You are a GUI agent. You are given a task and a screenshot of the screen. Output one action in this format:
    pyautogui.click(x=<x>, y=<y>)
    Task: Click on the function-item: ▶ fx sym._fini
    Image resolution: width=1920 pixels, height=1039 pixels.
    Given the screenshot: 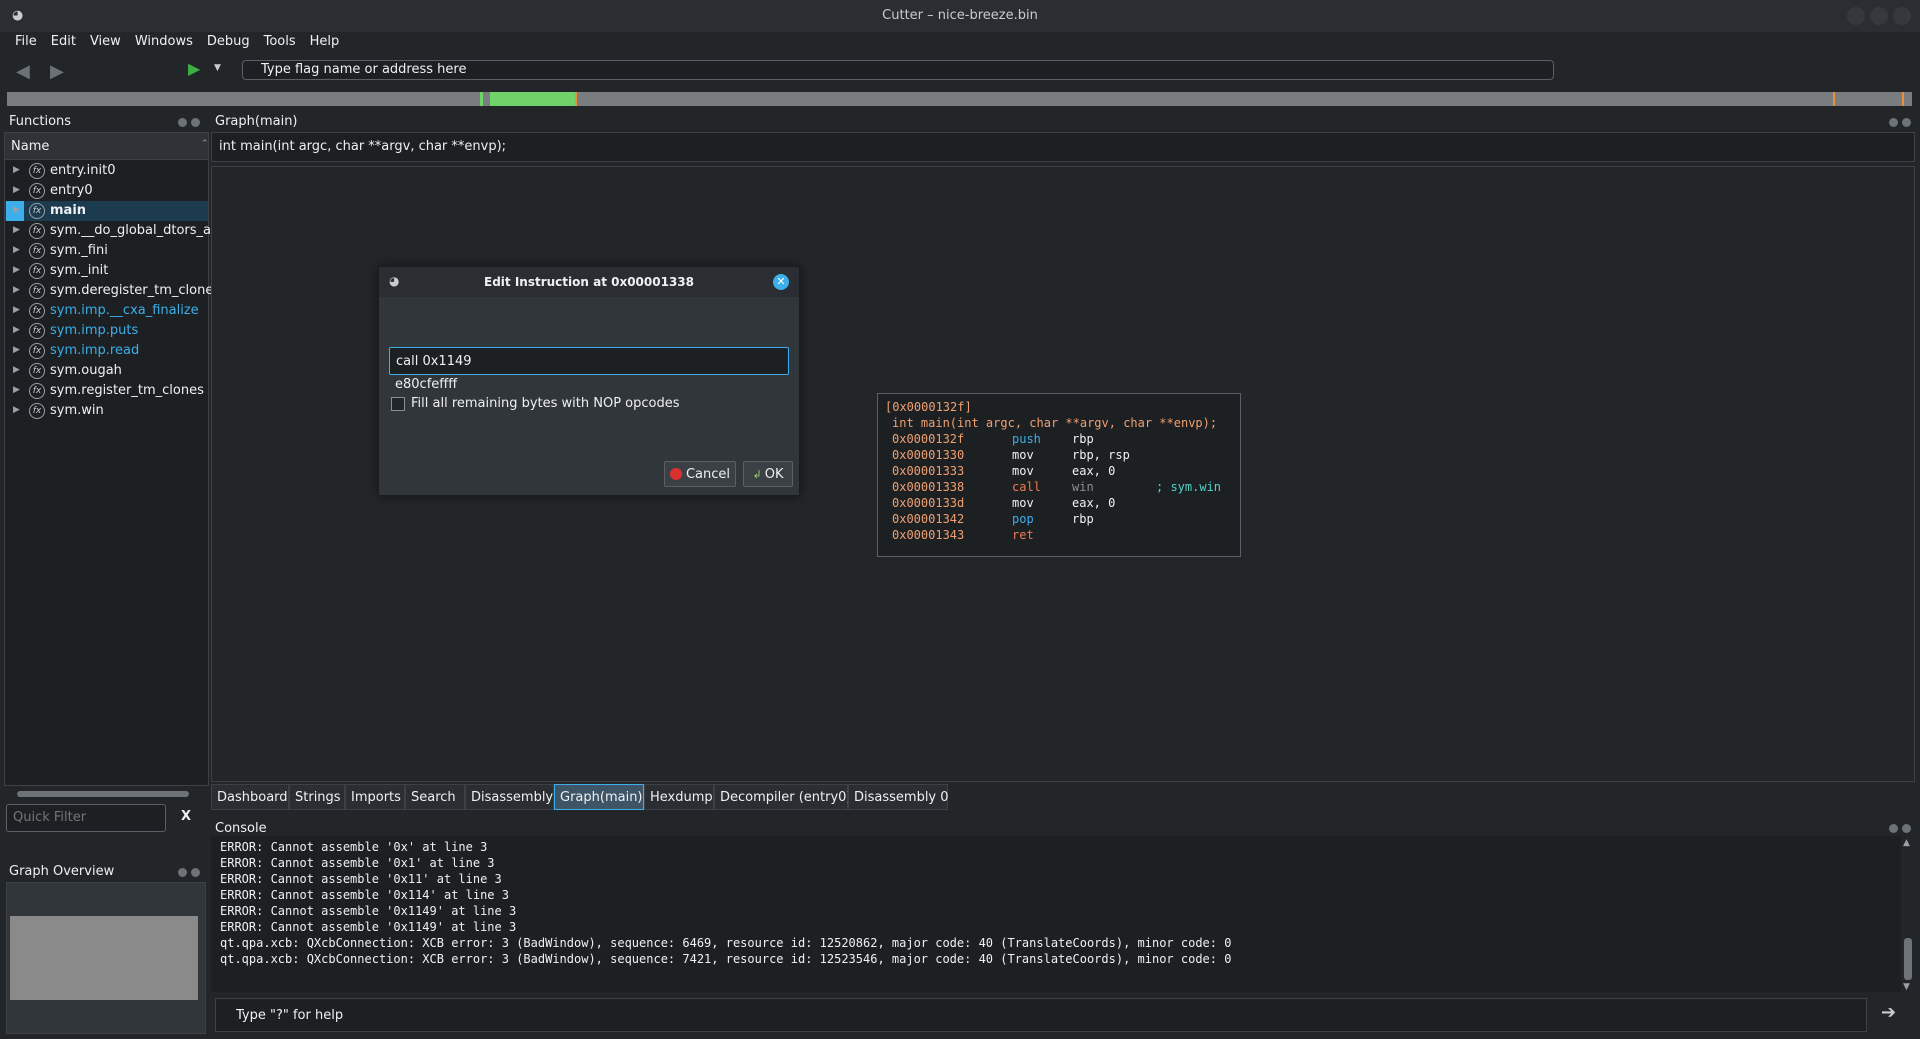 What is the action you would take?
    pyautogui.click(x=106, y=251)
    